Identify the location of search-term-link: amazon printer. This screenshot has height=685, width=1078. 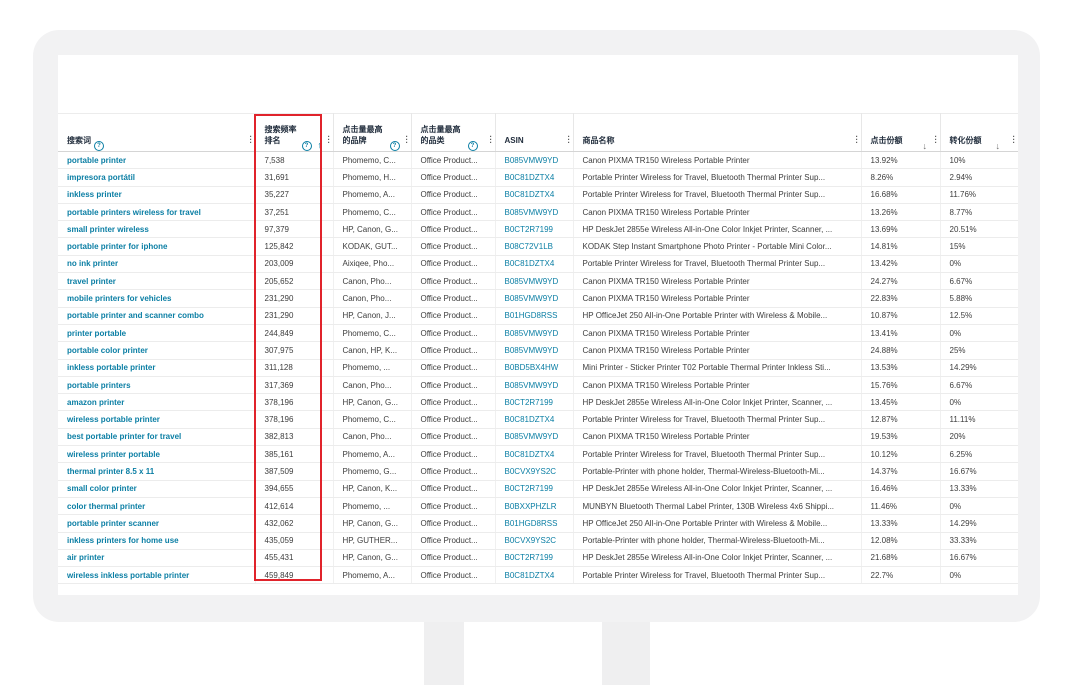
(157, 402).